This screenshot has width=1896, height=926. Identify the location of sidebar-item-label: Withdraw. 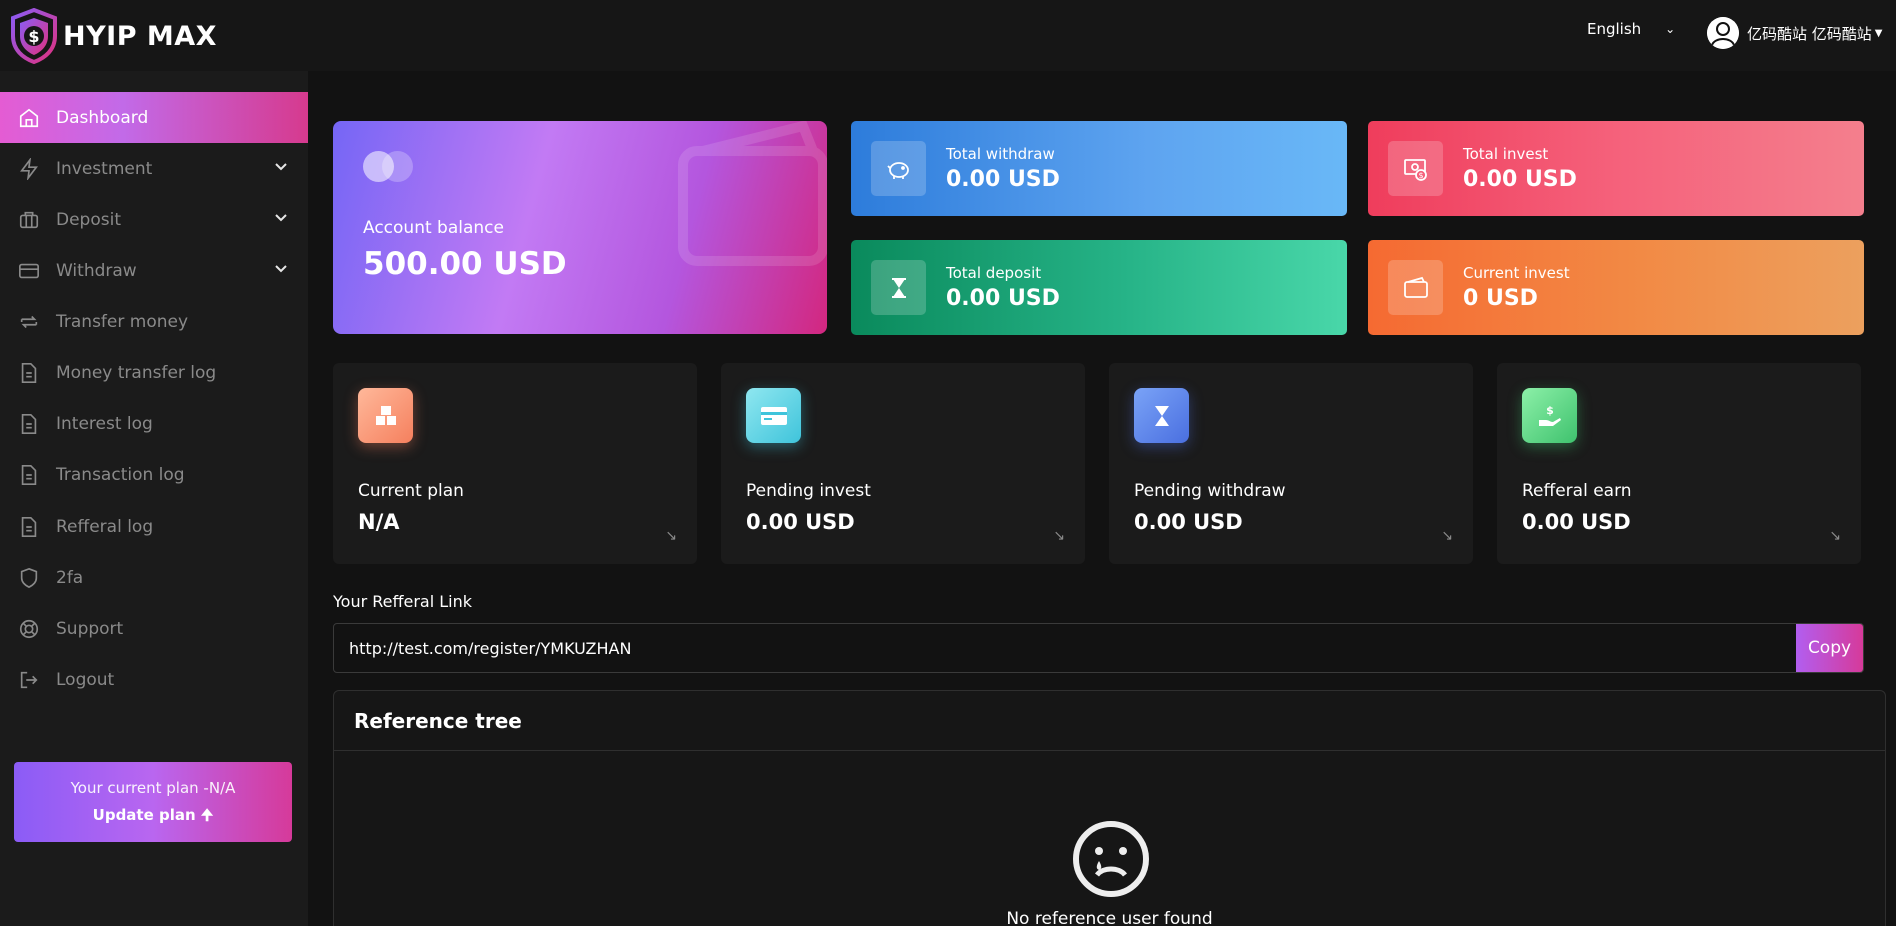
(96, 270).